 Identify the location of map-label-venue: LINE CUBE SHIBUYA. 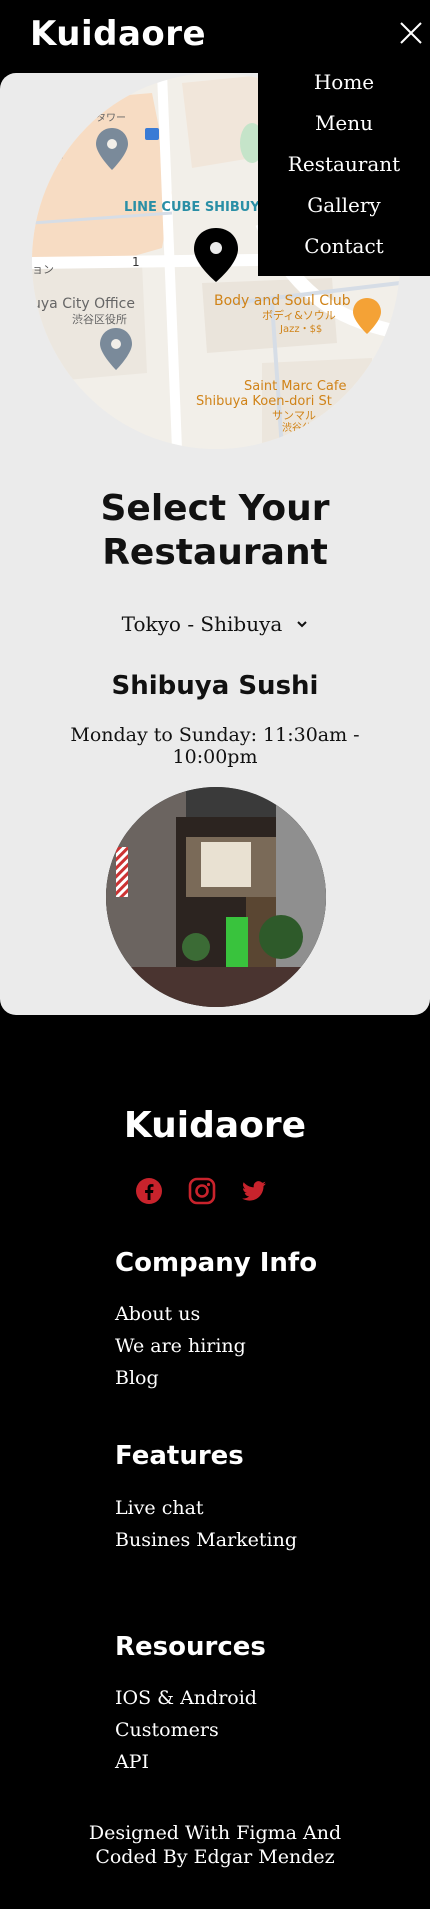
(196, 207).